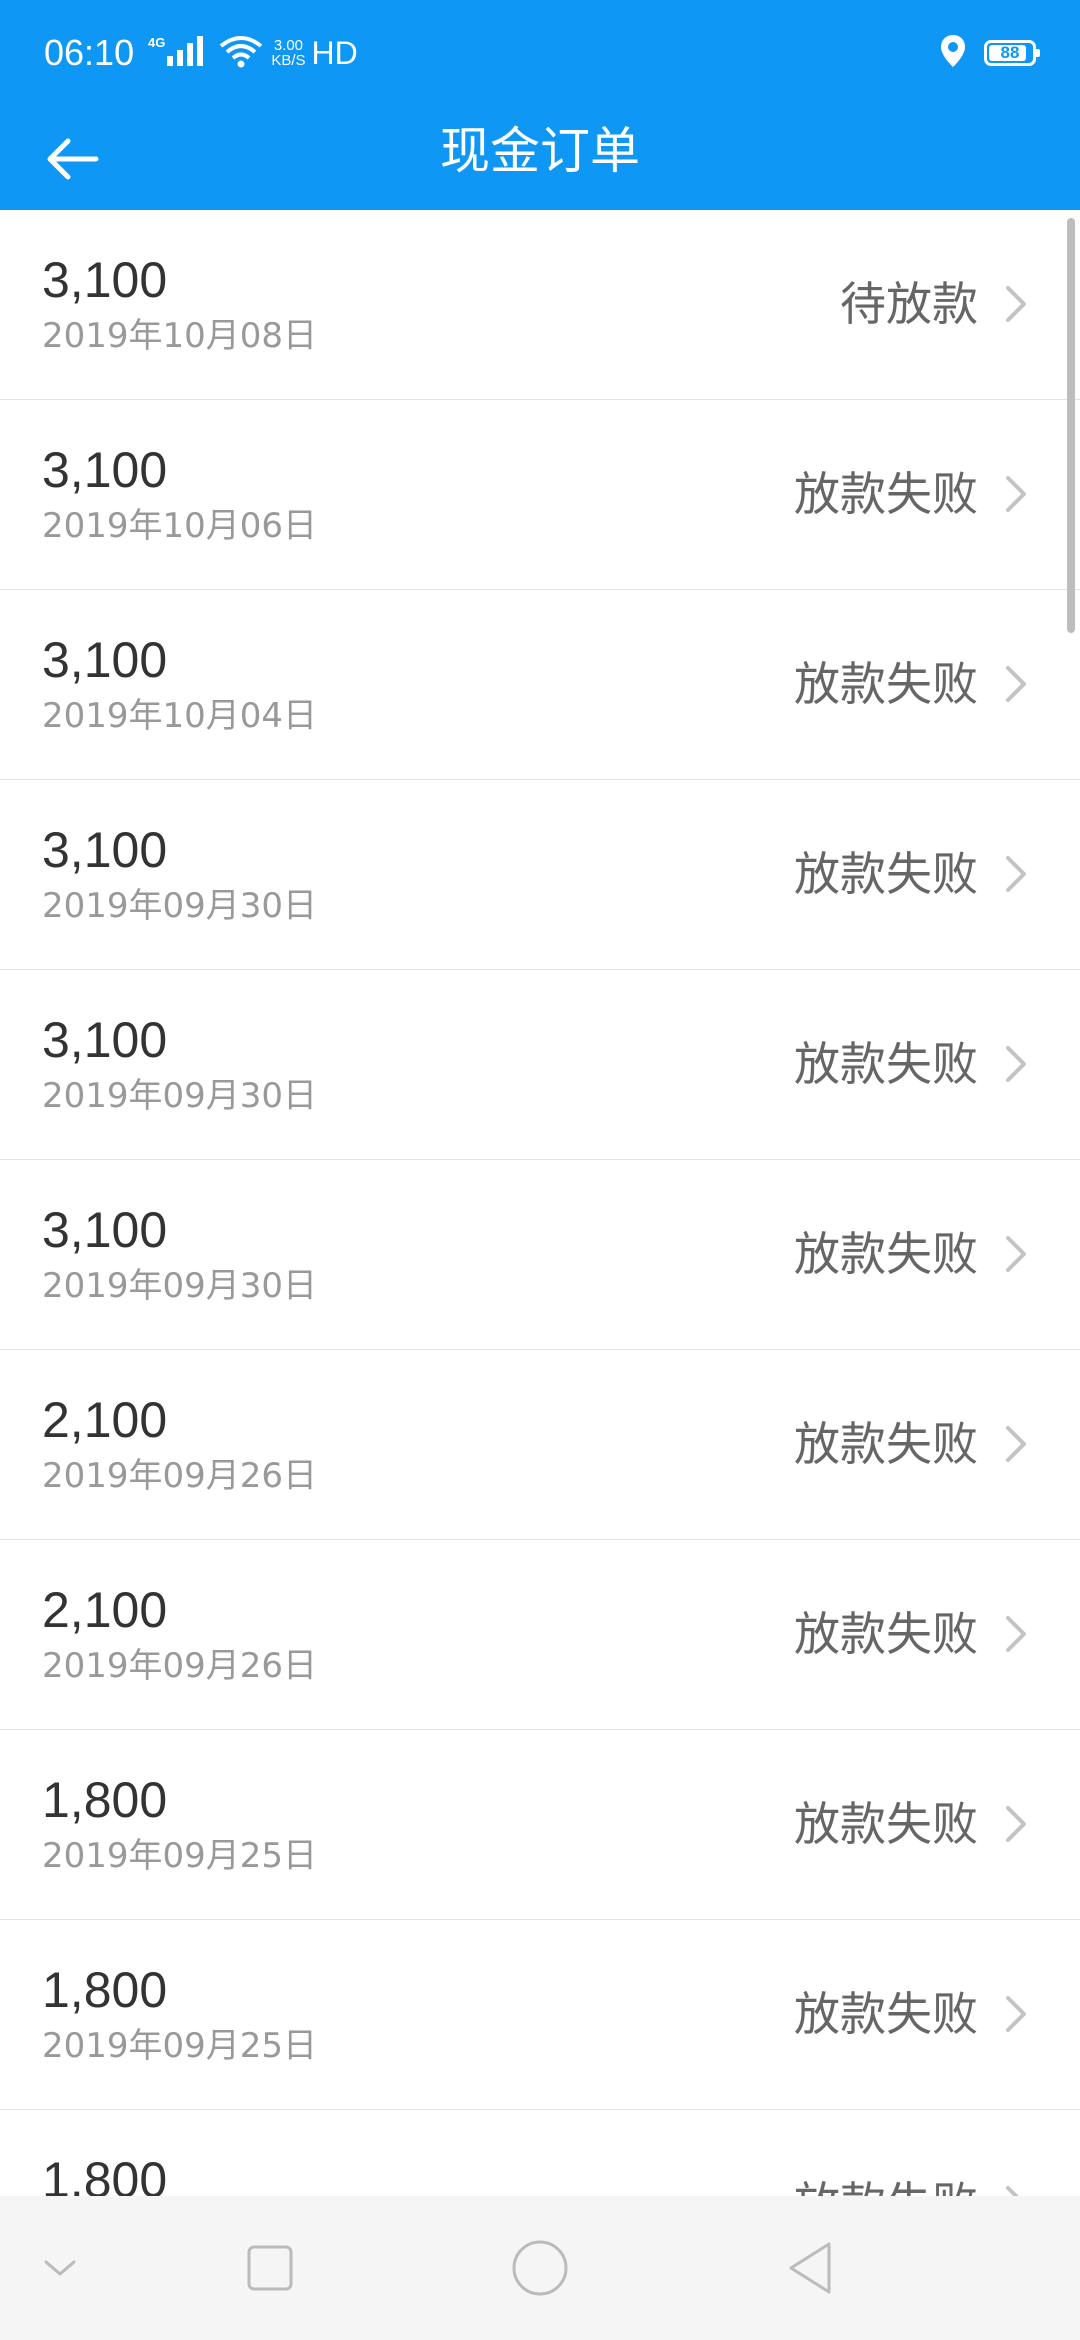 This screenshot has height=2340, width=1080. Describe the element at coordinates (288, 60) in the screenshot. I see `speed-unit: KB/S` at that location.